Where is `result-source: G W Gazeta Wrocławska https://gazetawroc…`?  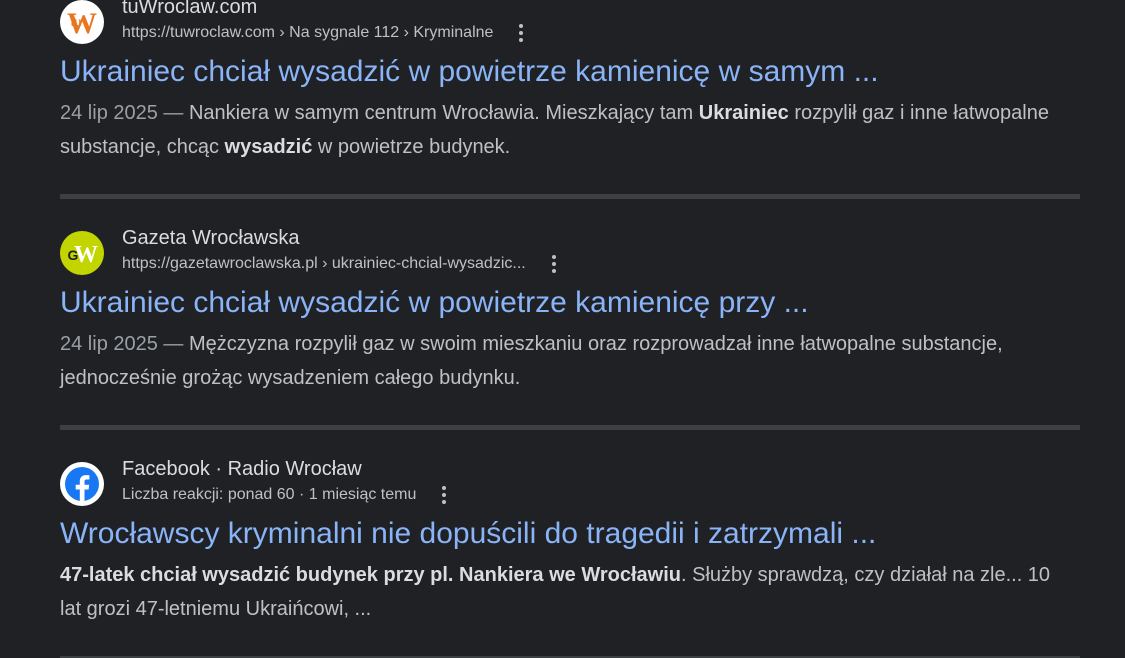
result-source: G W Gazeta Wrocławska https://gazetawroc… is located at coordinates (570, 251).